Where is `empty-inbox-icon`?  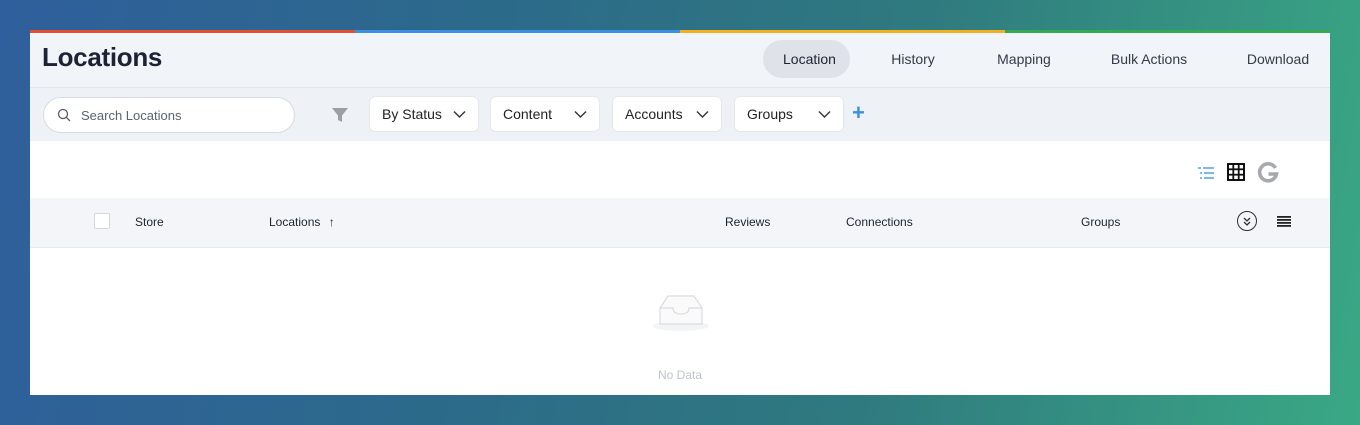
empty-inbox-icon is located at coordinates (681, 313).